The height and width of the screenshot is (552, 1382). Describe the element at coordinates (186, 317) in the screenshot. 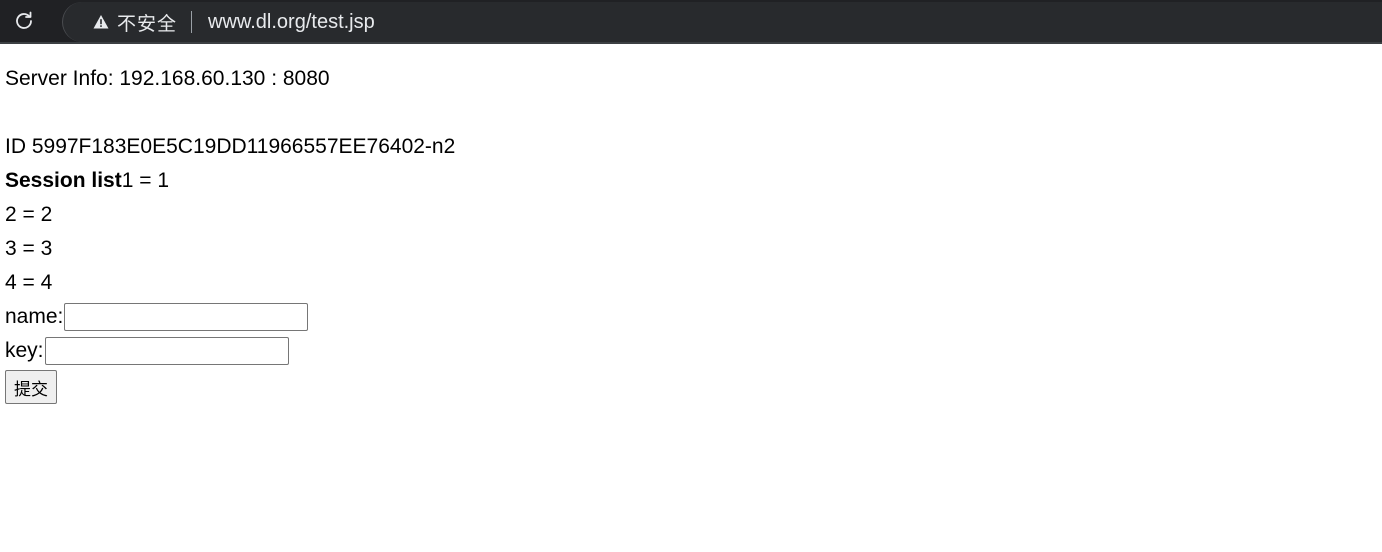

I see `name-input` at that location.